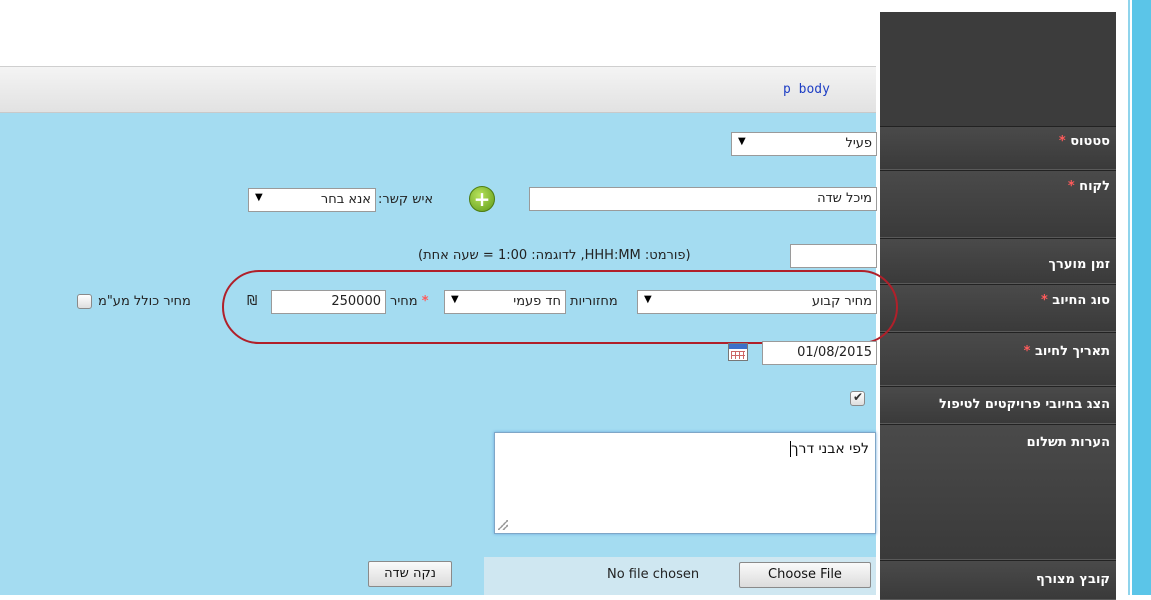 The image size is (1151, 600). Describe the element at coordinates (1072, 579) in the screenshot. I see `label-attached-file-text: קובץ מצורף` at that location.